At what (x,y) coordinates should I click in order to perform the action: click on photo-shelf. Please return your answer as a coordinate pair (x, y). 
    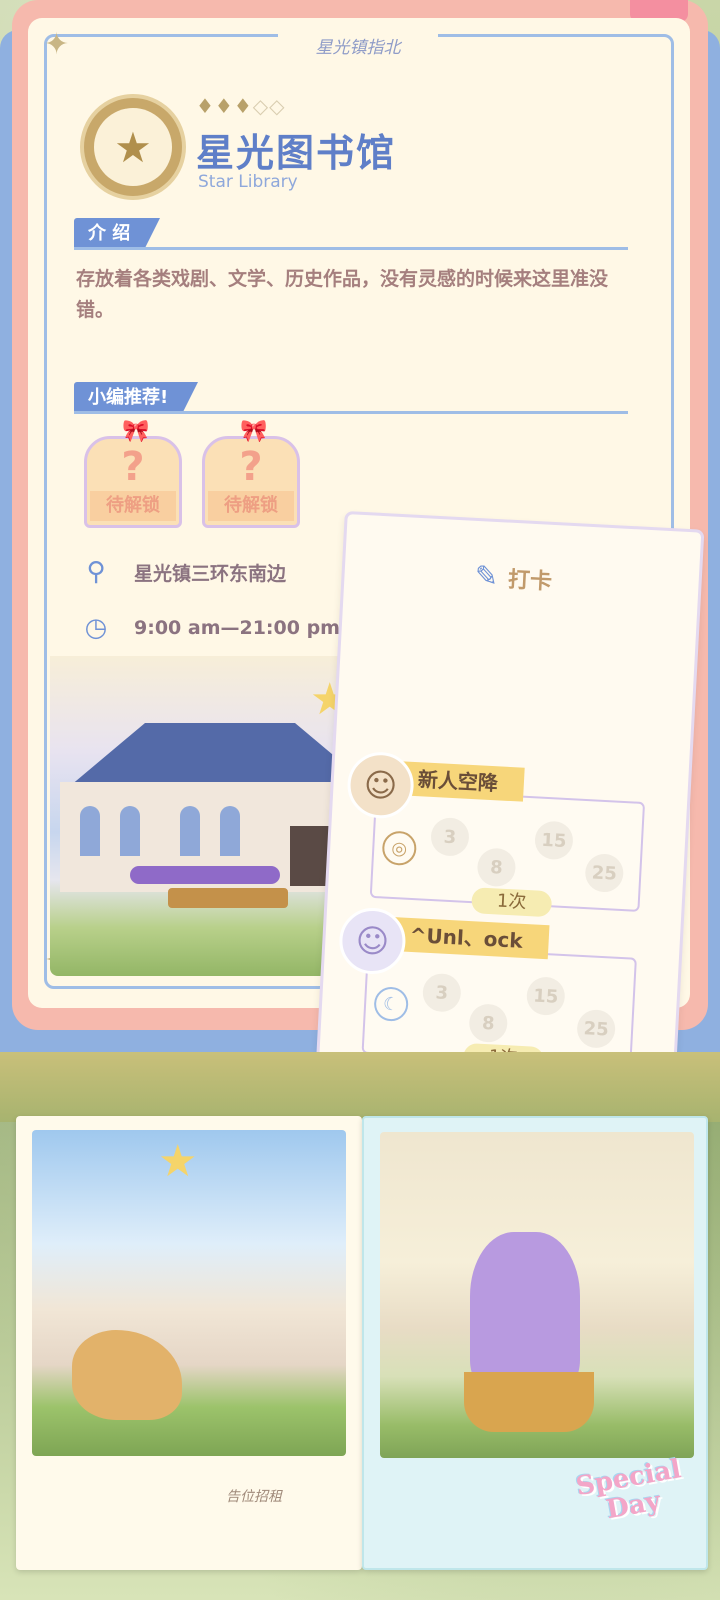
    Looking at the image, I should click on (360, 1087).